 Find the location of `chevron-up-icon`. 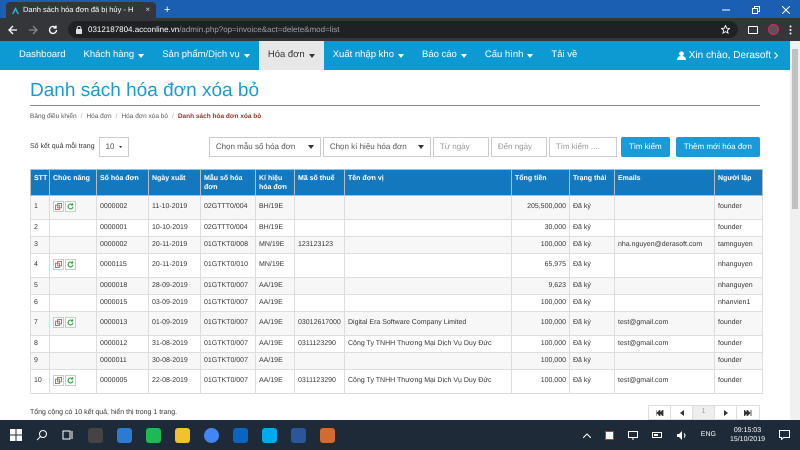

chevron-up-icon is located at coordinates (586, 435).